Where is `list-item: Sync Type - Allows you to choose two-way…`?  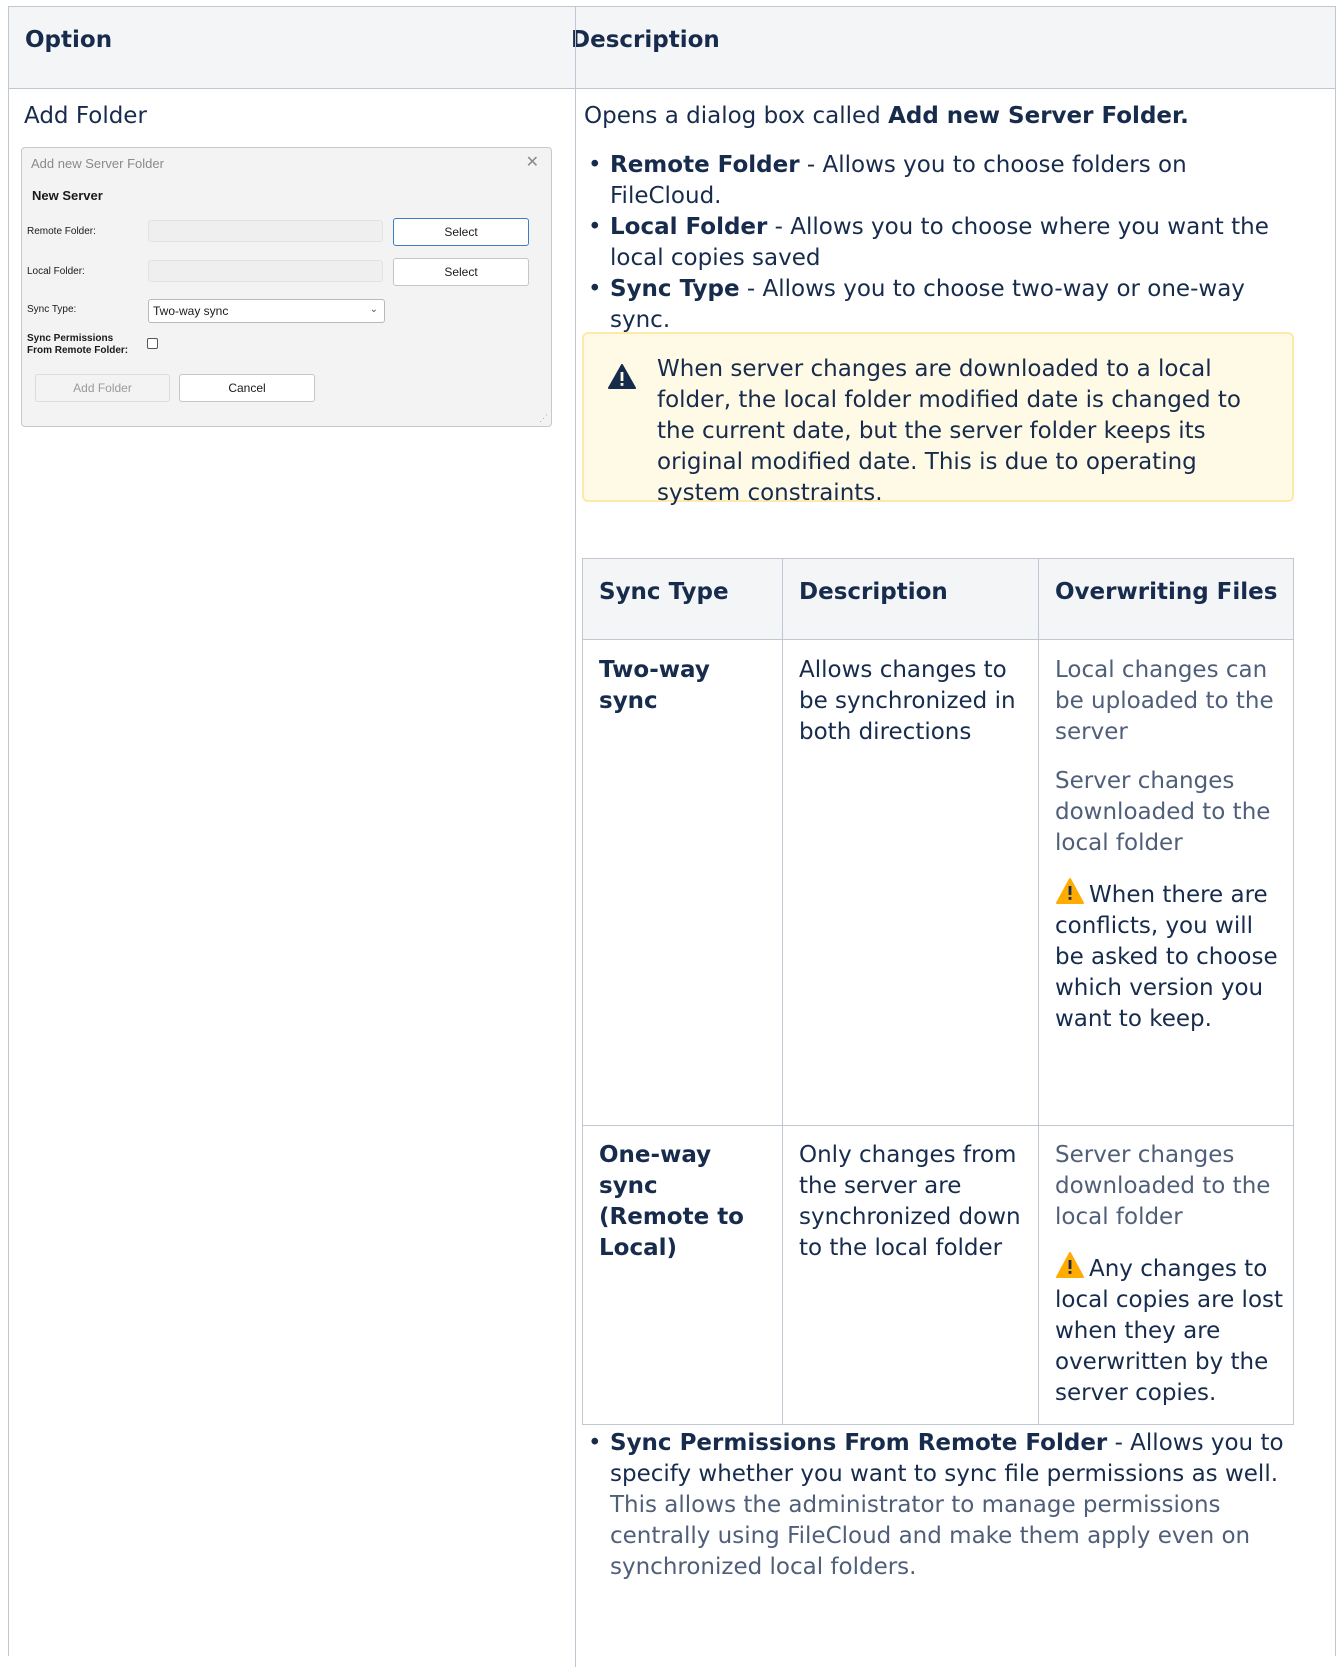
list-item: Sync Type - Allows you to choose two-way… is located at coordinates (934, 305).